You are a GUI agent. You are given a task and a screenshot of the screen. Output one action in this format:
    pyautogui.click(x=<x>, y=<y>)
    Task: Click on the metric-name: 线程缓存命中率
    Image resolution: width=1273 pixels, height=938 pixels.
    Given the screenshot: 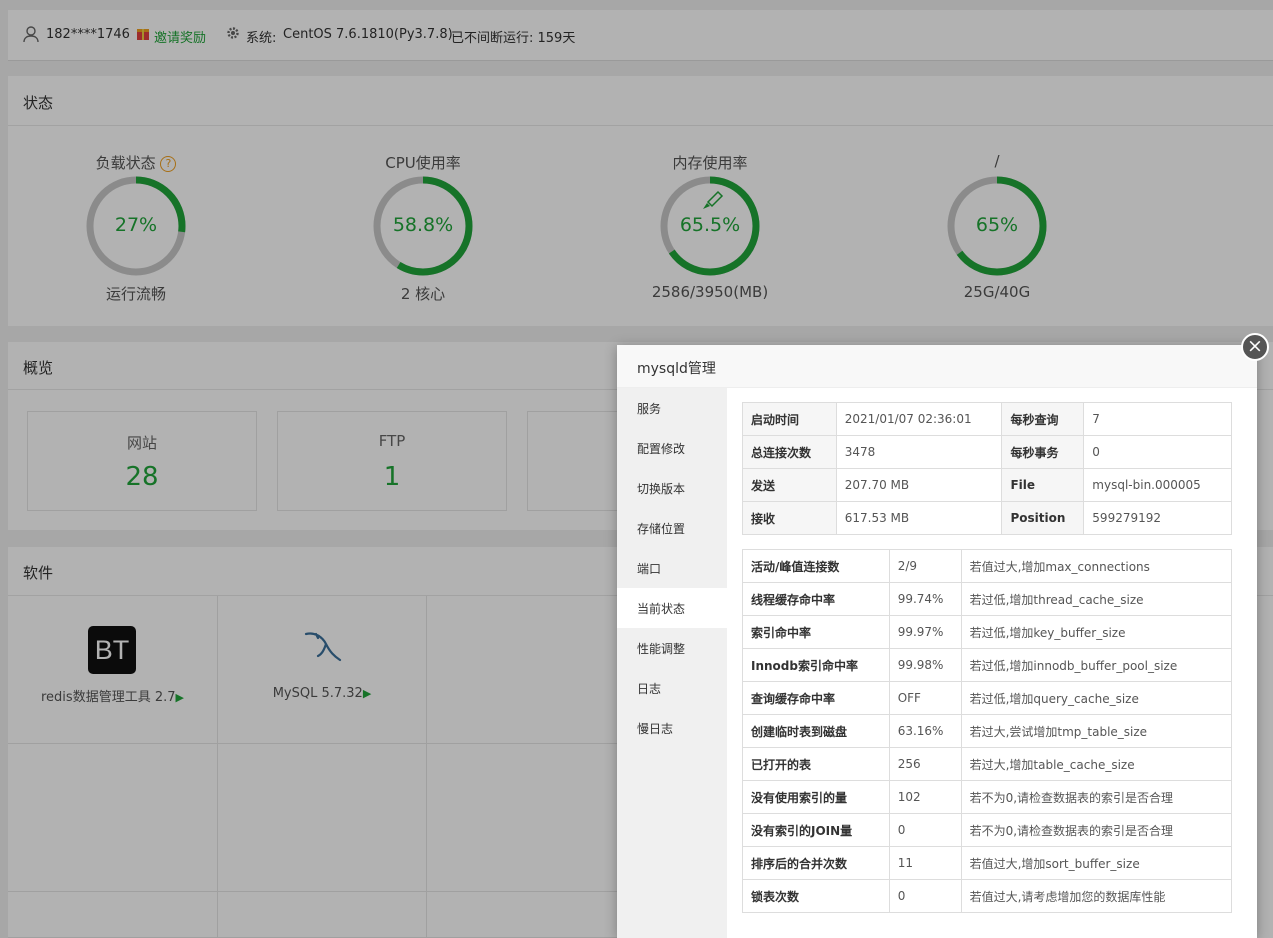 What is the action you would take?
    pyautogui.click(x=816, y=599)
    